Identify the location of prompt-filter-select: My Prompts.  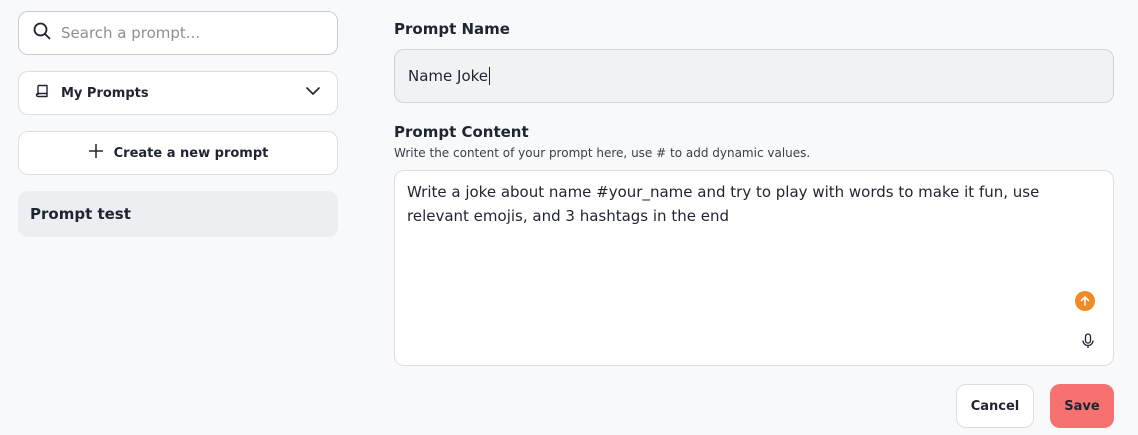
(178, 93).